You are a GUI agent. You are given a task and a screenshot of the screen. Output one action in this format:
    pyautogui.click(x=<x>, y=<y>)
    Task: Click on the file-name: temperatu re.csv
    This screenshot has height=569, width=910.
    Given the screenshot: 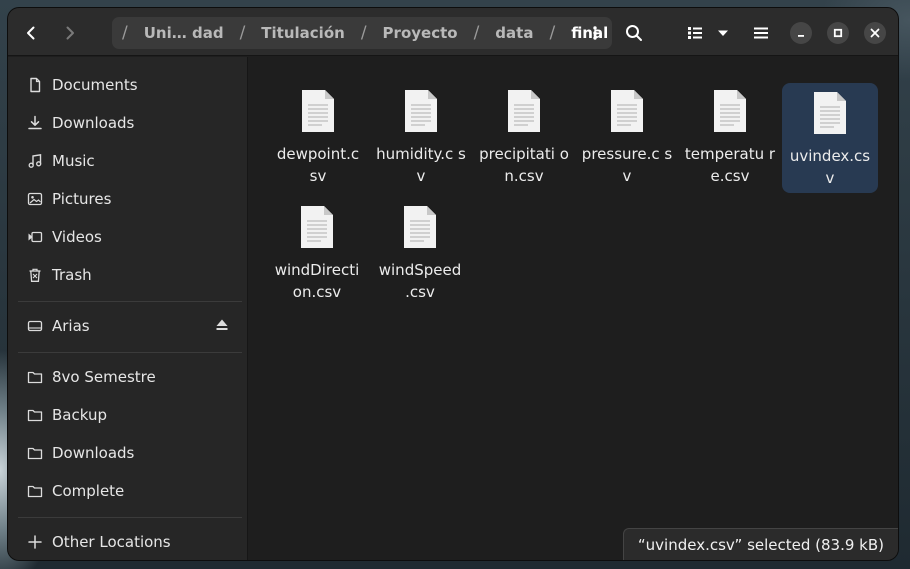 What is the action you would take?
    pyautogui.click(x=730, y=165)
    